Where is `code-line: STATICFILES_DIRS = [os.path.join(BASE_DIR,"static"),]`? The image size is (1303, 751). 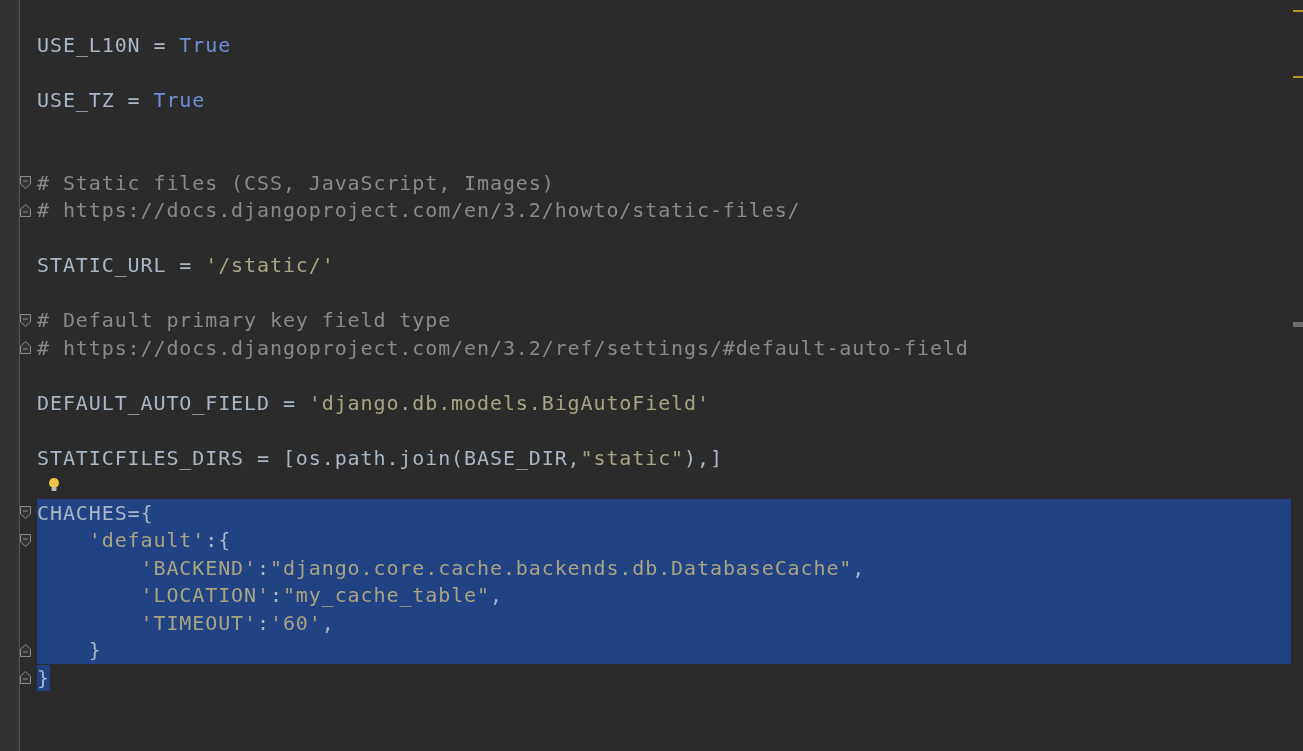 code-line: STATICFILES_DIRS = [os.path.join(BASE_DIR,"static"),] is located at coordinates (380, 457).